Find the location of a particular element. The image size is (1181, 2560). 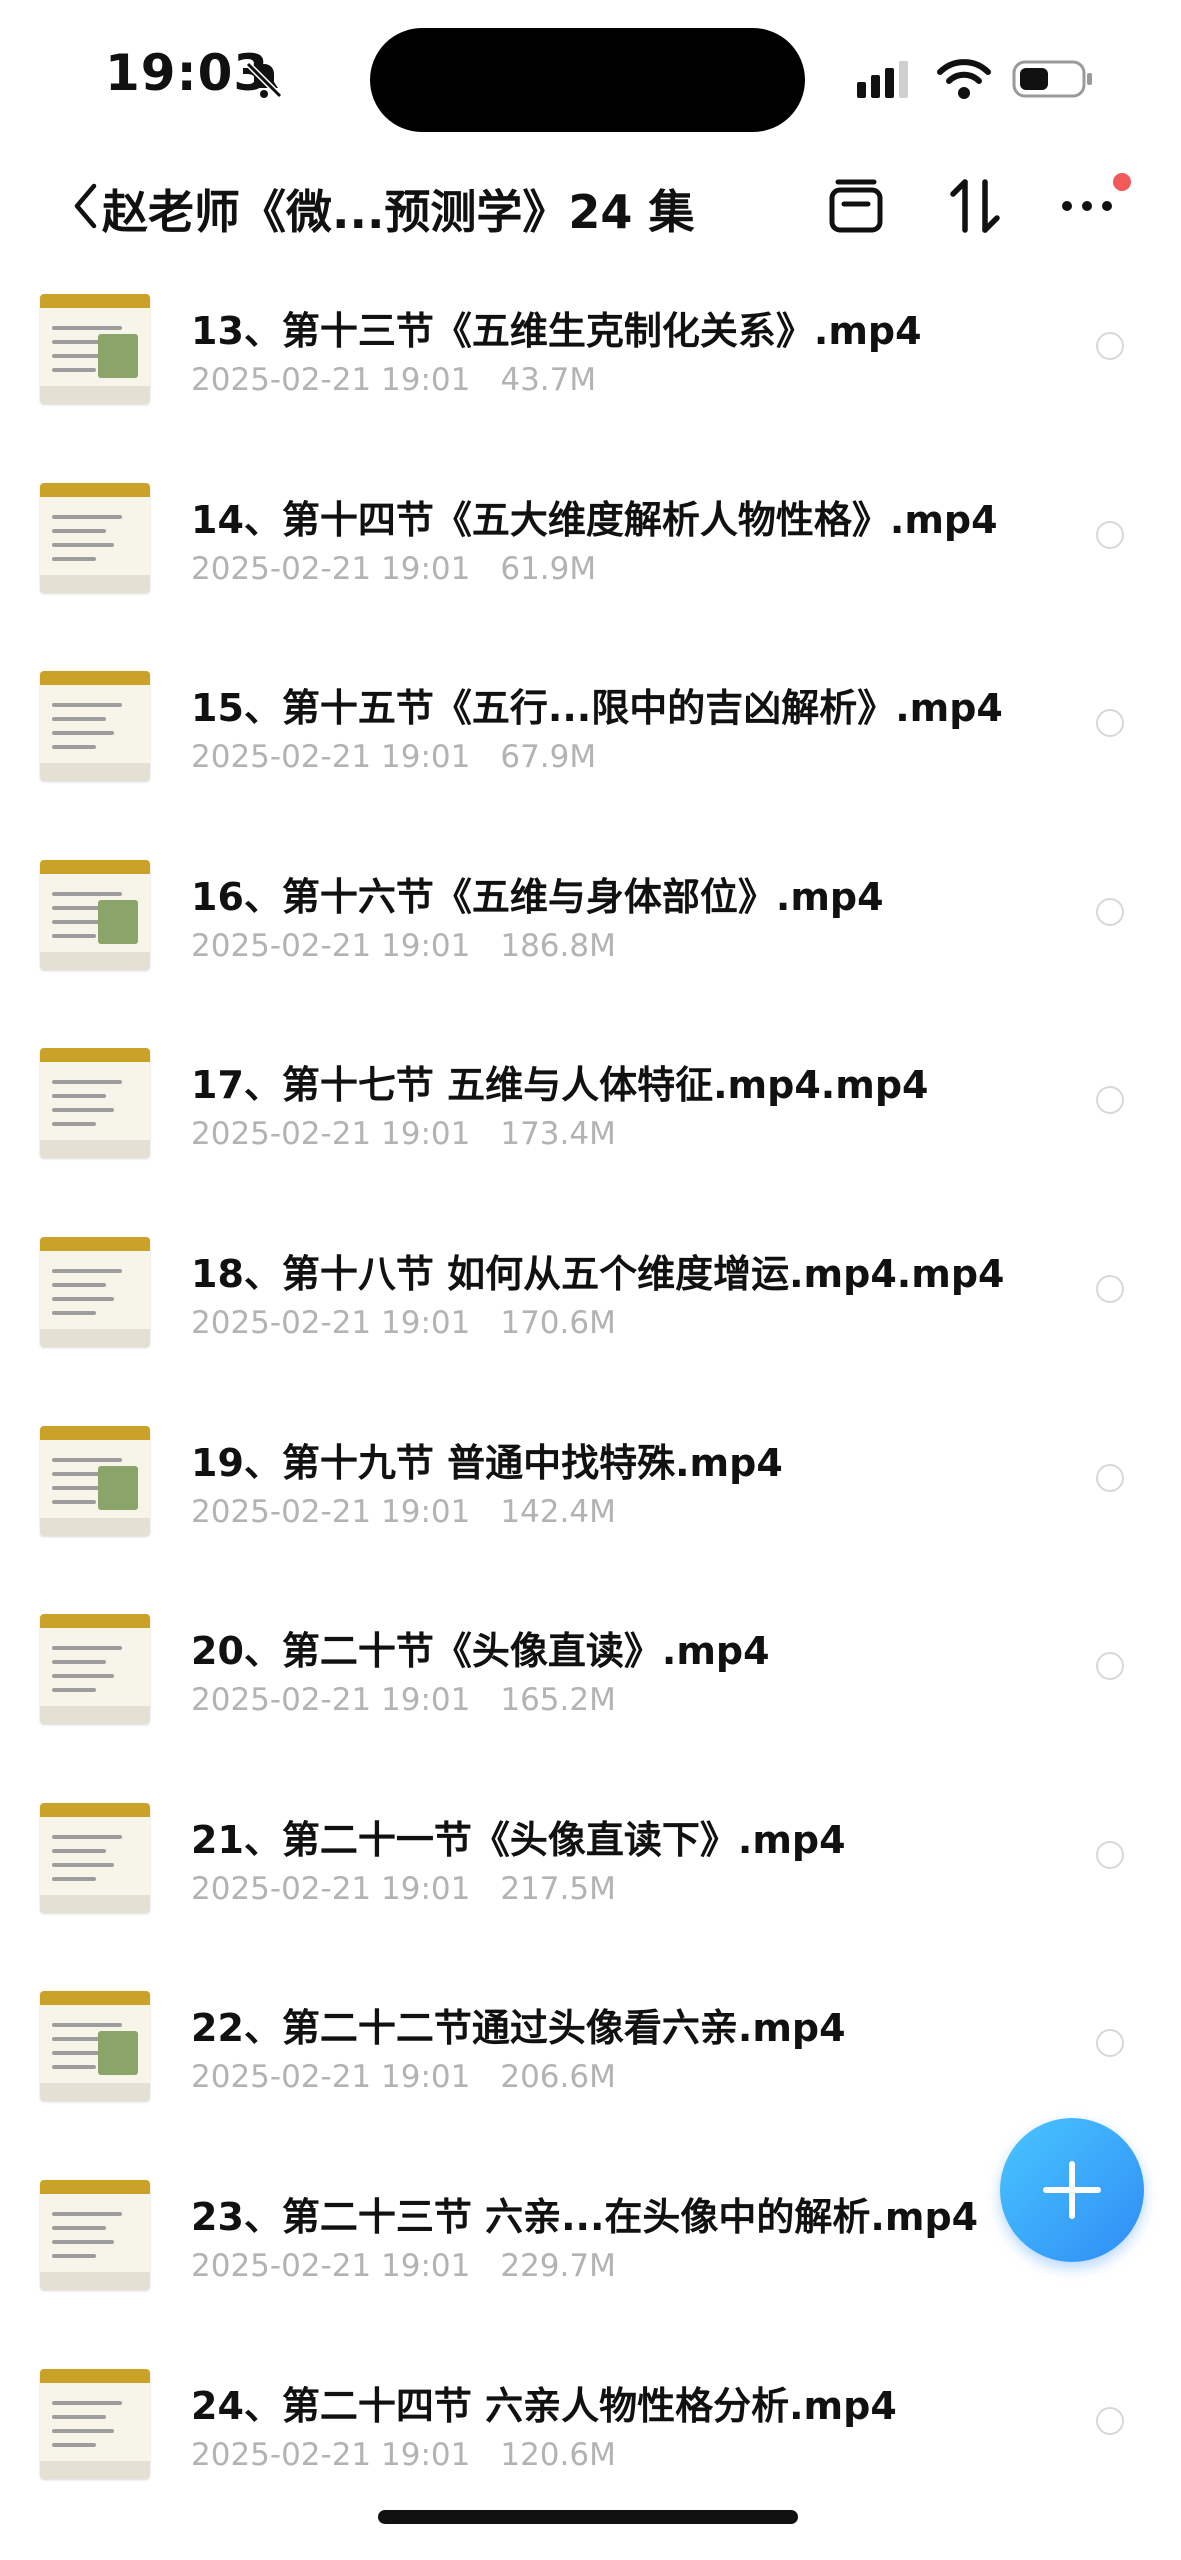

file-meta: 2025-02-21 19:01 142.4M is located at coordinates (403, 1512).